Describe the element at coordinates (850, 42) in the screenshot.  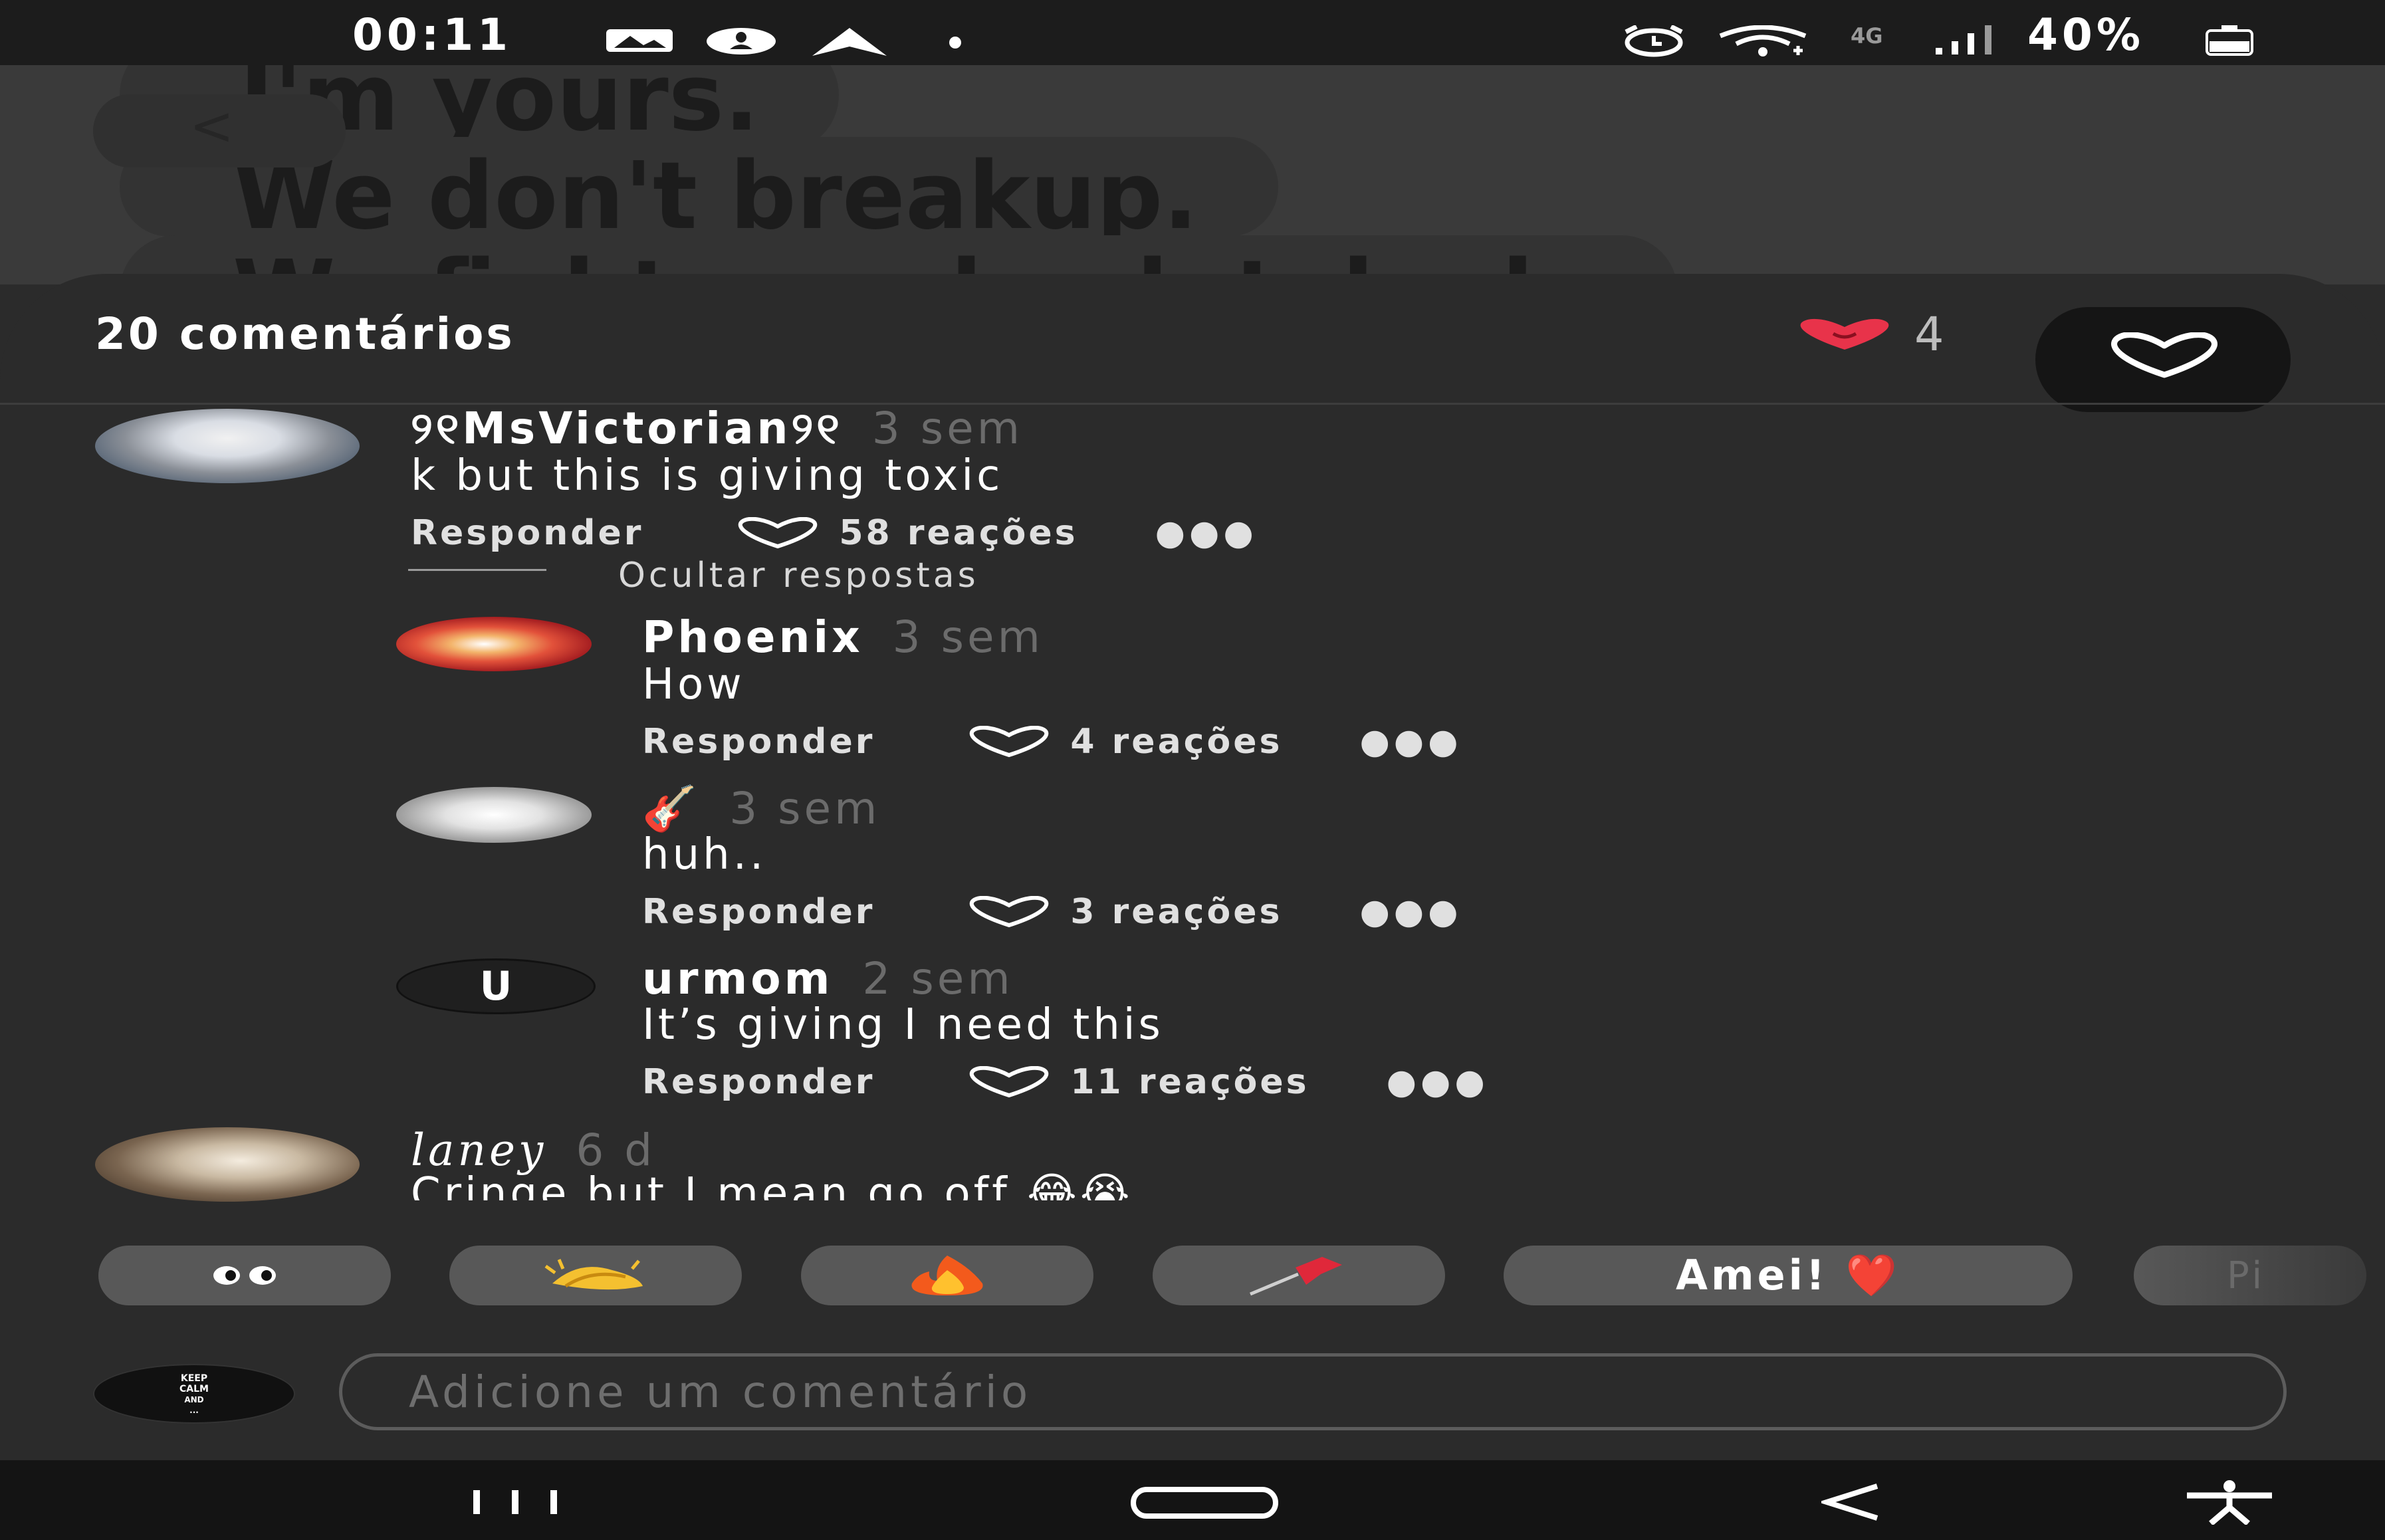
I see `nav-arrow-notification-icon` at that location.